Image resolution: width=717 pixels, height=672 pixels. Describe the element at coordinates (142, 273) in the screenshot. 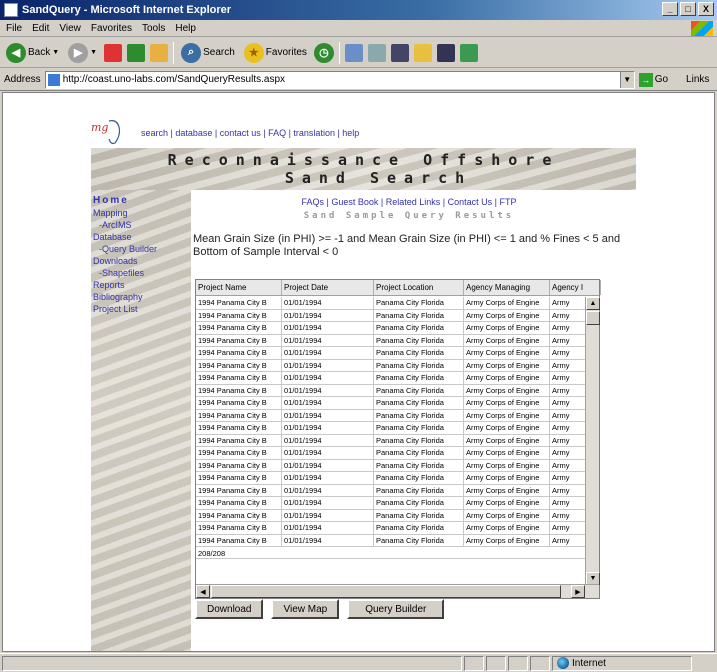

I see `nav-shapefiles: -Shapefiles` at that location.